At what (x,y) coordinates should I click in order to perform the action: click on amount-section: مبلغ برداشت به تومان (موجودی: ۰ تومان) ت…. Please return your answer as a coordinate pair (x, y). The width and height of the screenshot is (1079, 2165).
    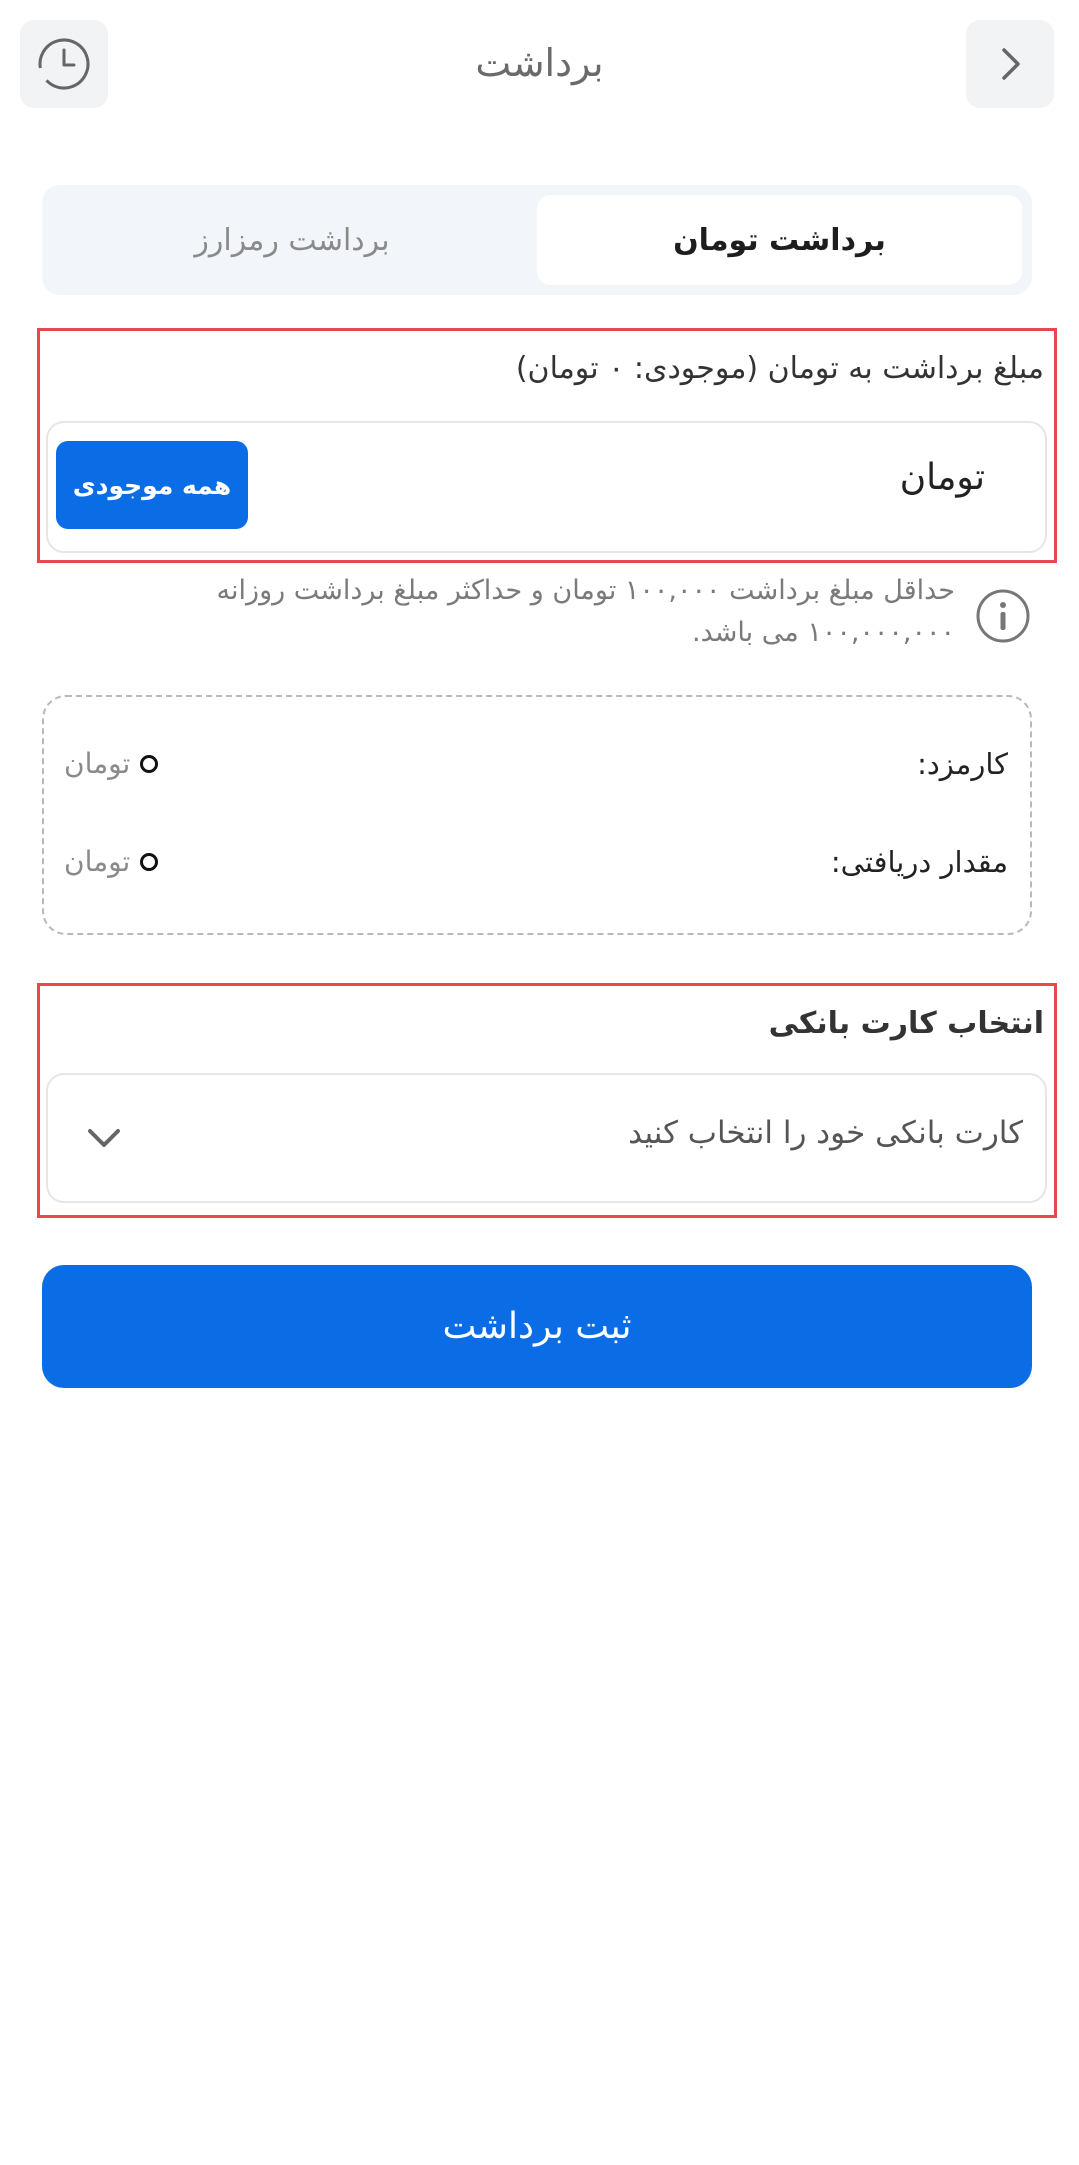
    Looking at the image, I should click on (547, 445).